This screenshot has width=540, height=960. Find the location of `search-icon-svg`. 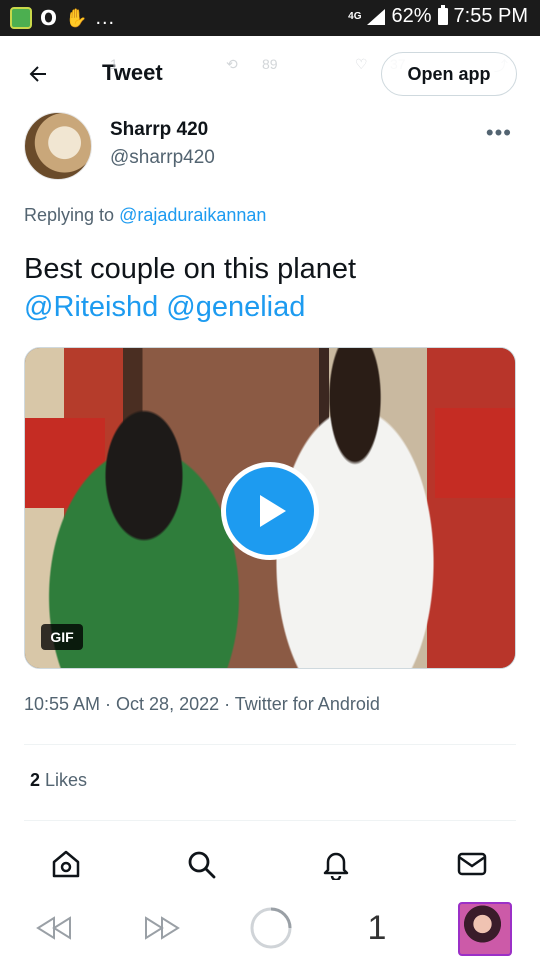

search-icon-svg is located at coordinates (202, 865).